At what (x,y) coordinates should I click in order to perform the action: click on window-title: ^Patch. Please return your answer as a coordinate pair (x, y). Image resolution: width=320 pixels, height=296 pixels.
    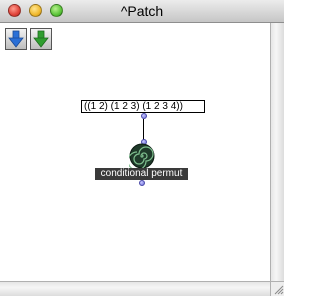
    Looking at the image, I should click on (142, 11).